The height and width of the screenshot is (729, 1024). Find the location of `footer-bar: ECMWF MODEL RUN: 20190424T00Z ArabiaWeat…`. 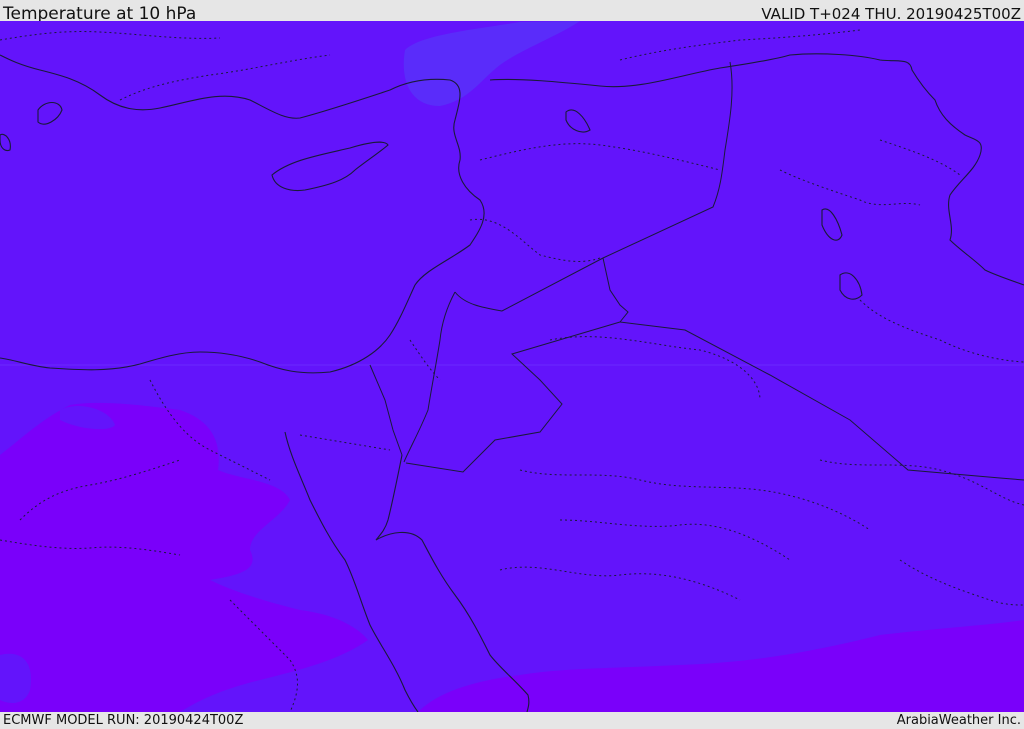

footer-bar: ECMWF MODEL RUN: 20190424T00Z ArabiaWeat… is located at coordinates (512, 720).